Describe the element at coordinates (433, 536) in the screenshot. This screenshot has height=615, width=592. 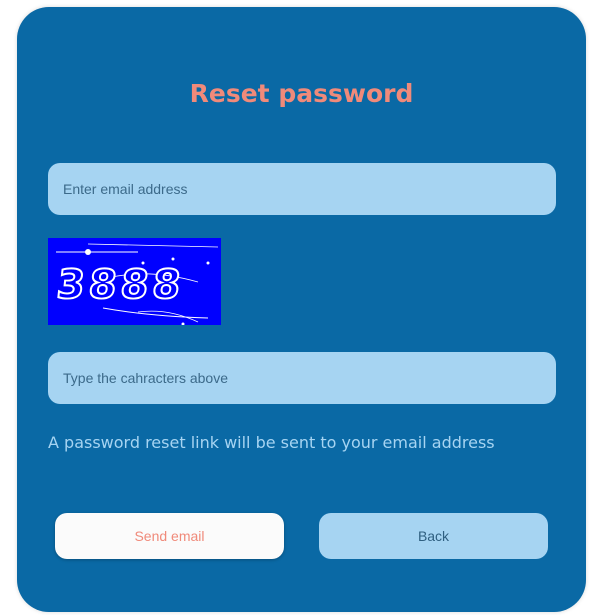
I see `back-button: Back` at that location.